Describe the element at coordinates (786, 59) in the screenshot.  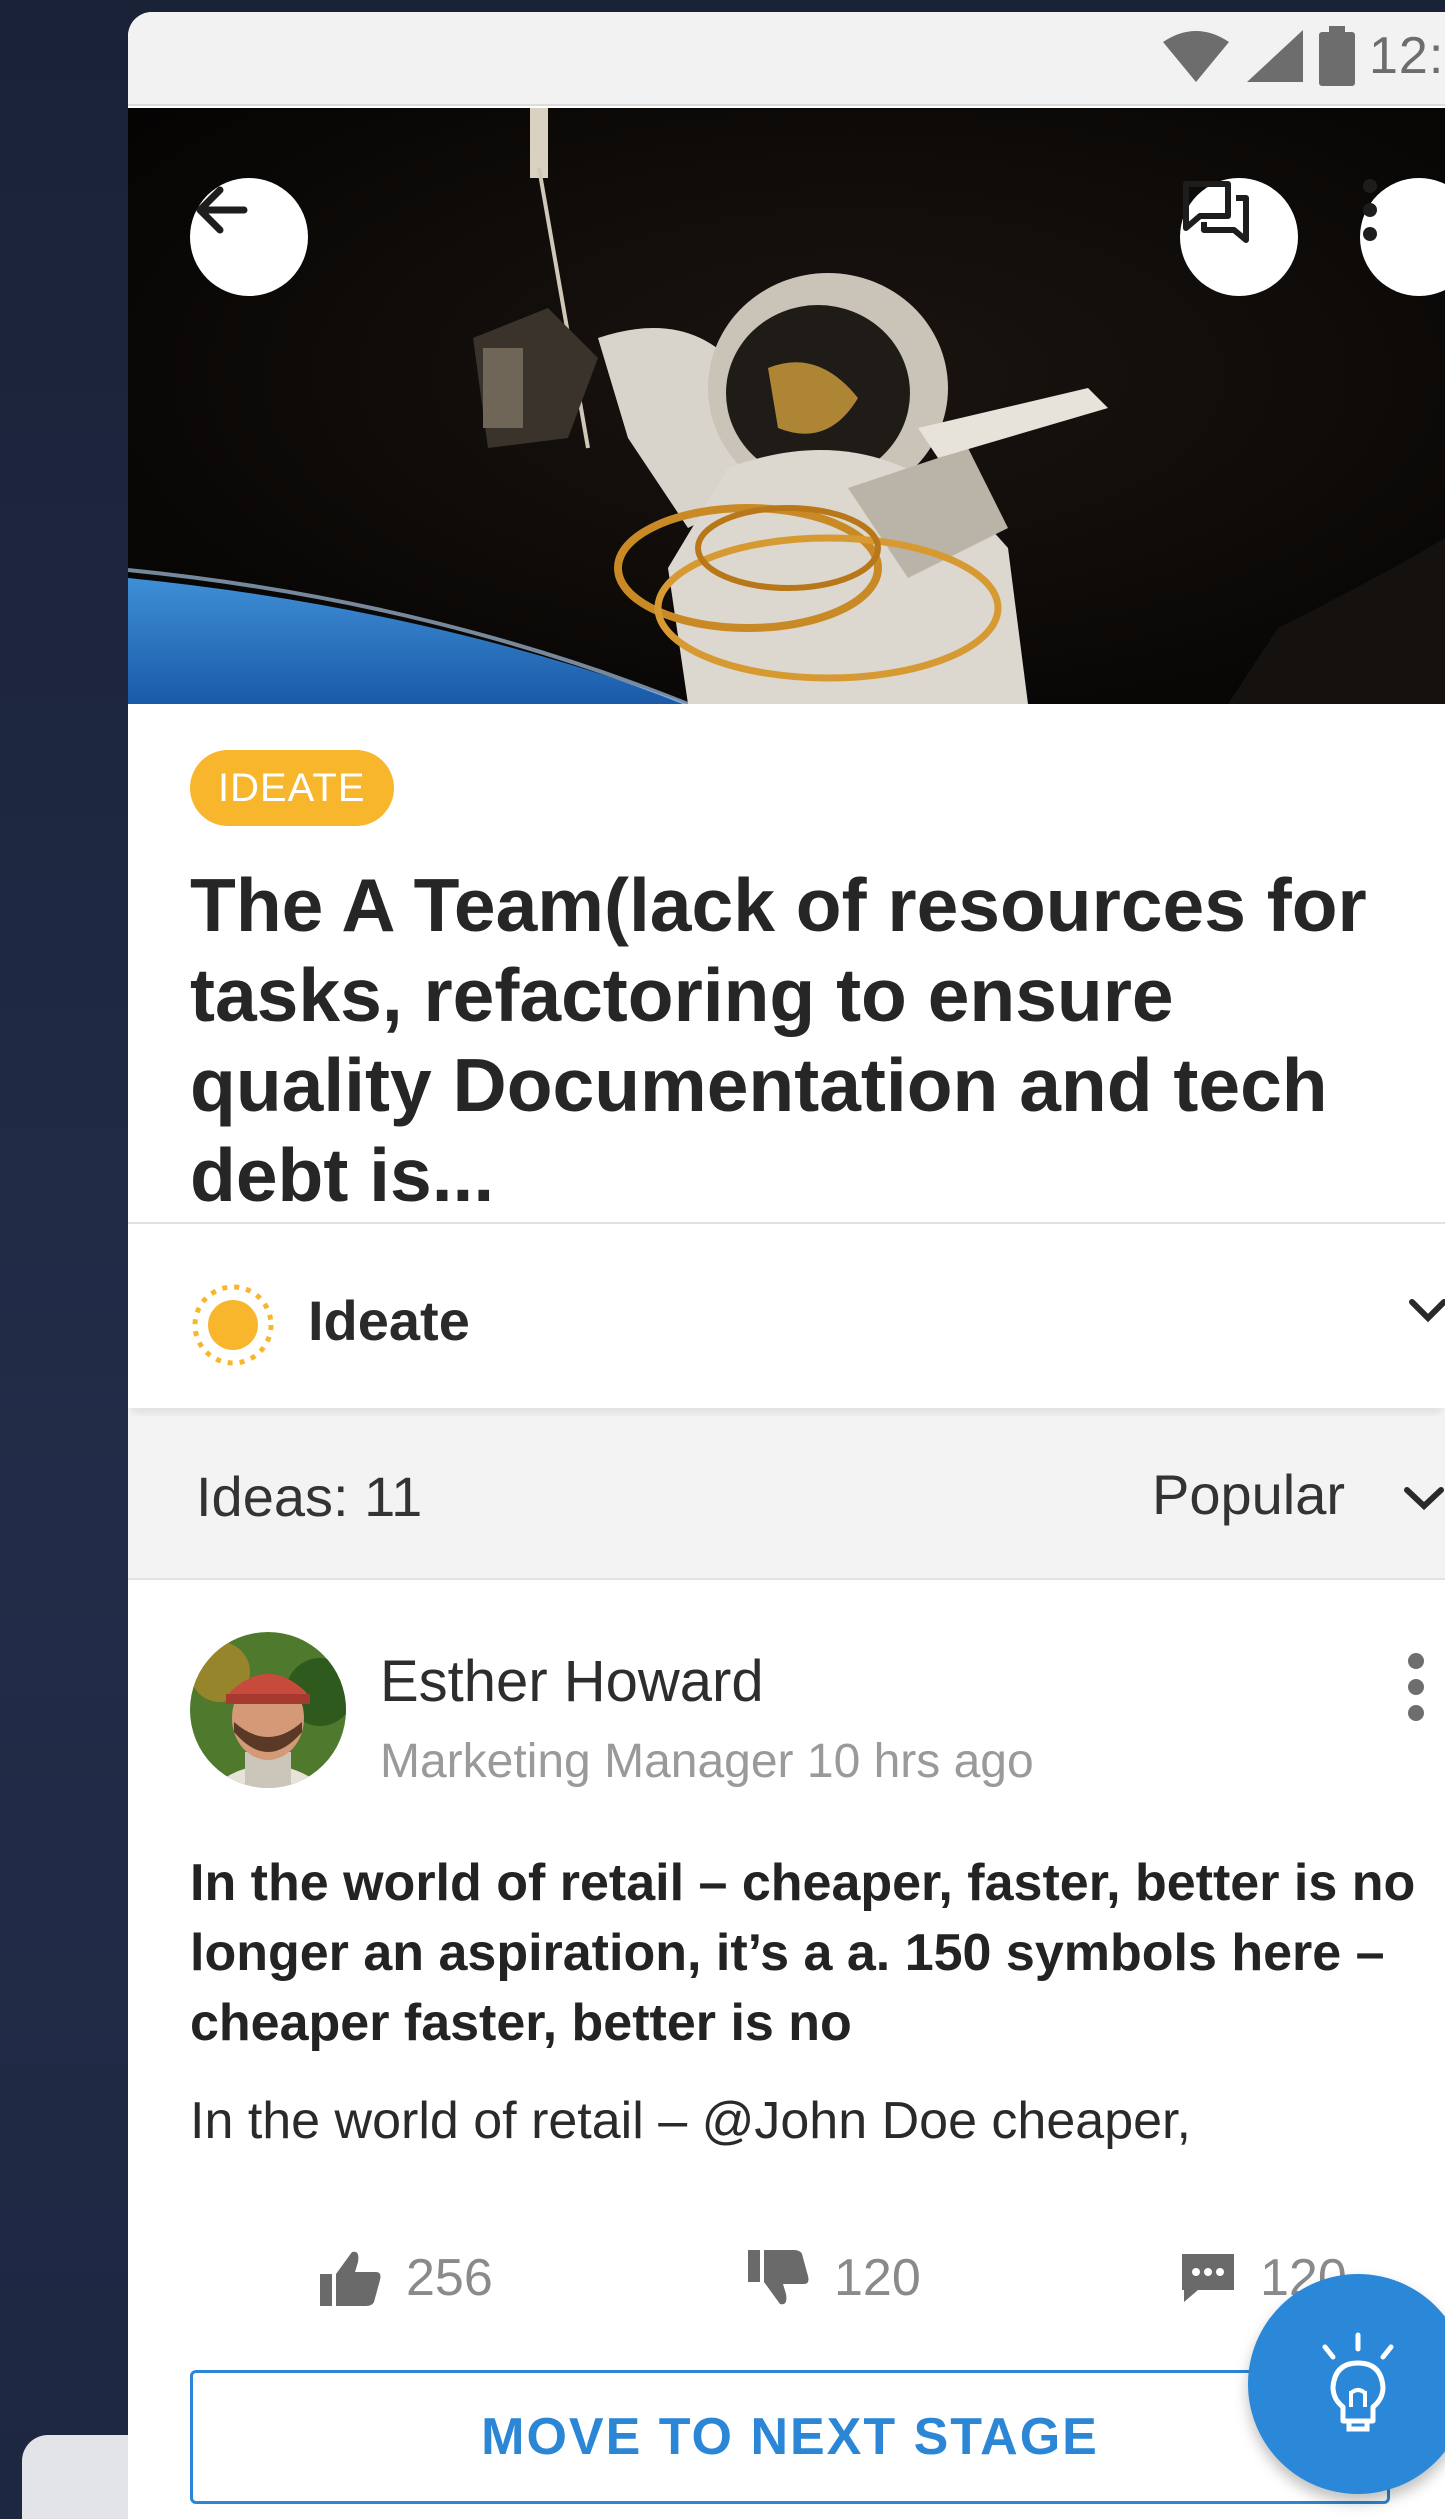
I see `status-bar: 12:` at that location.